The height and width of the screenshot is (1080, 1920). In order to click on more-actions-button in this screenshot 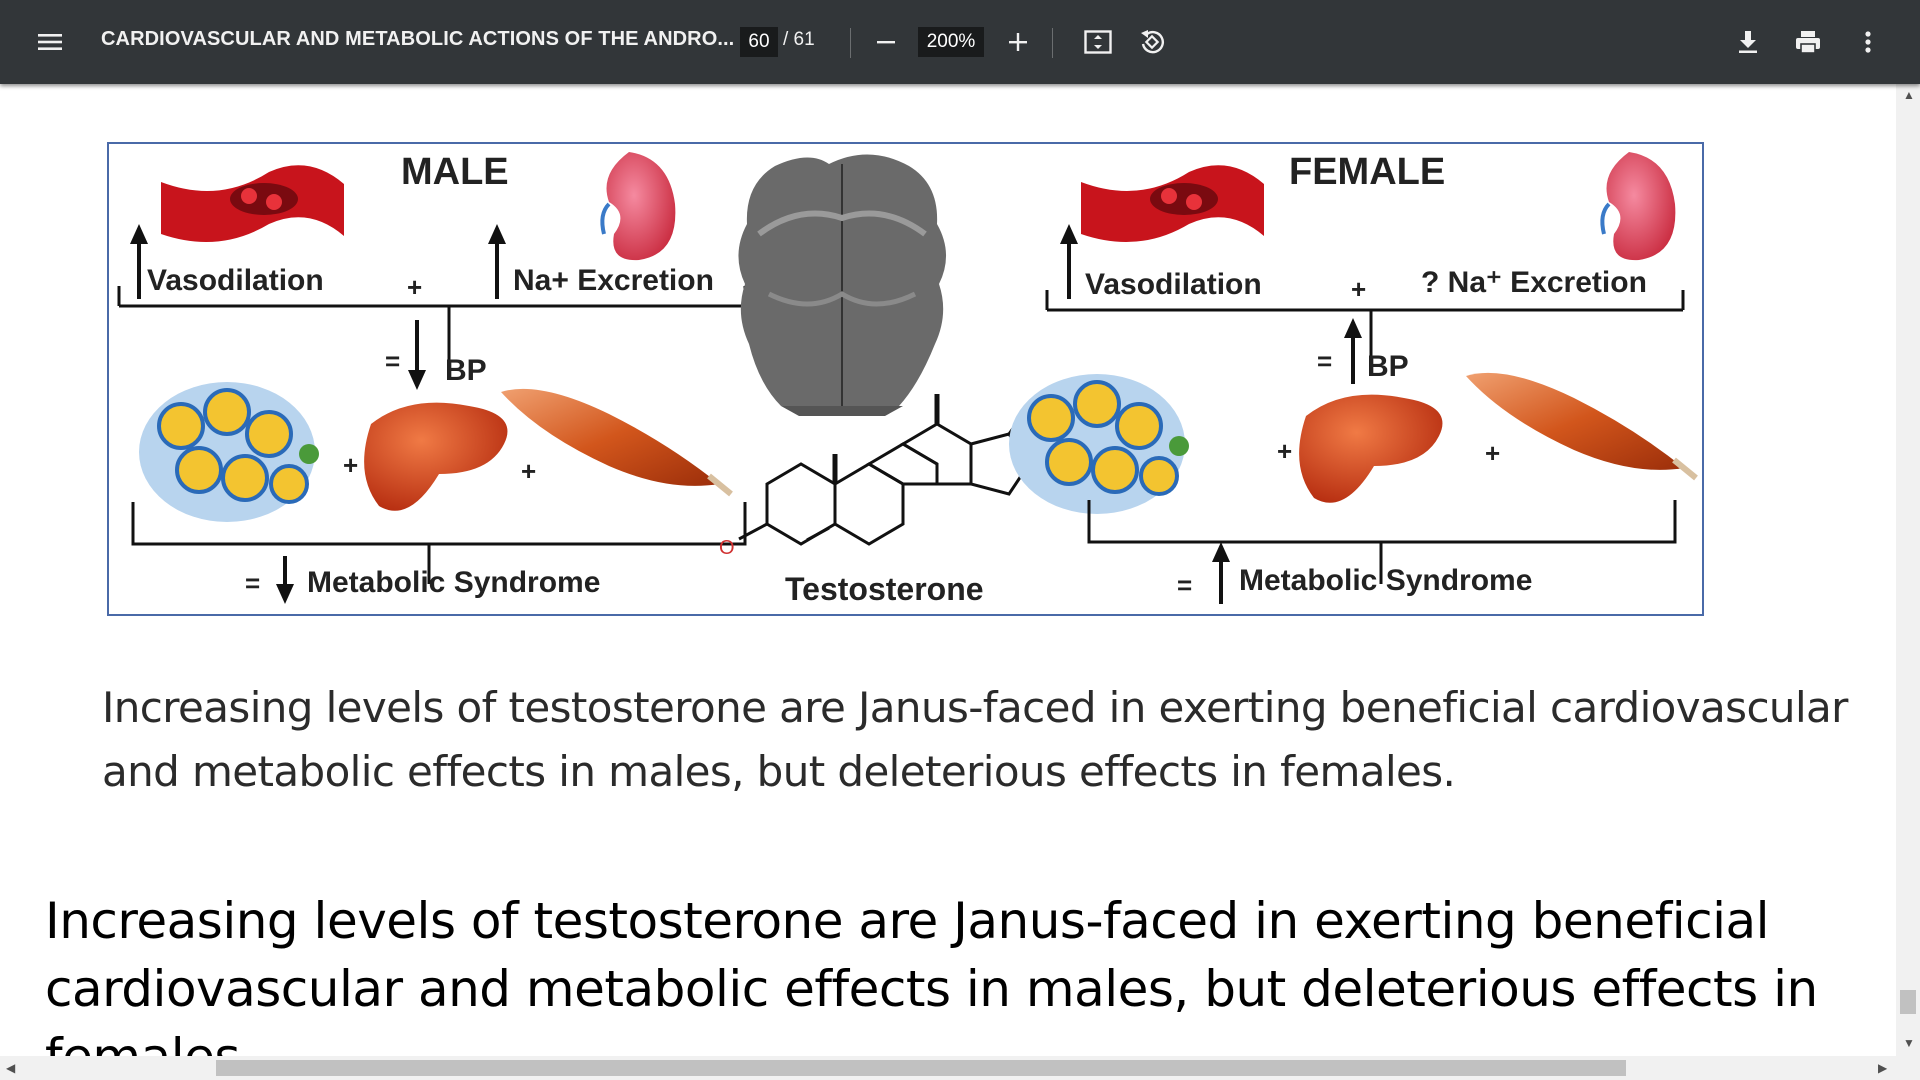, I will do `click(1868, 42)`.